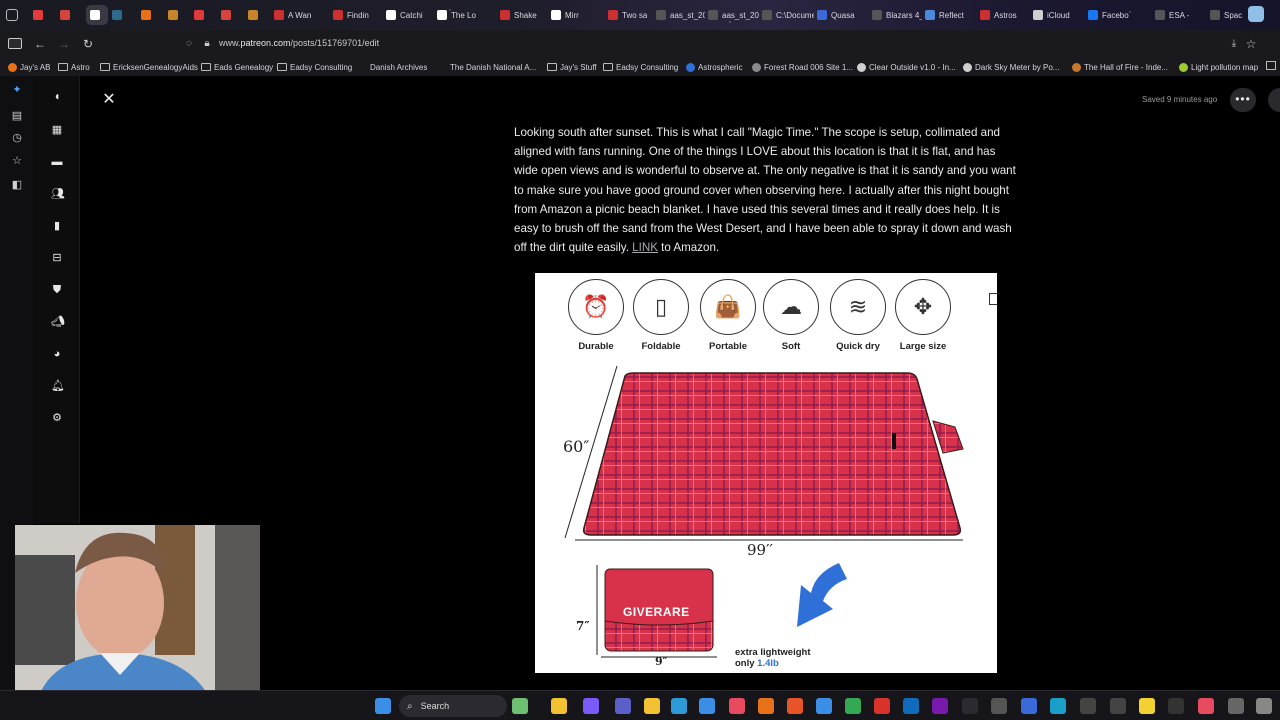 This screenshot has height=720, width=1280. Describe the element at coordinates (17, 161) in the screenshot. I see `favorites-icon: ☆` at that location.